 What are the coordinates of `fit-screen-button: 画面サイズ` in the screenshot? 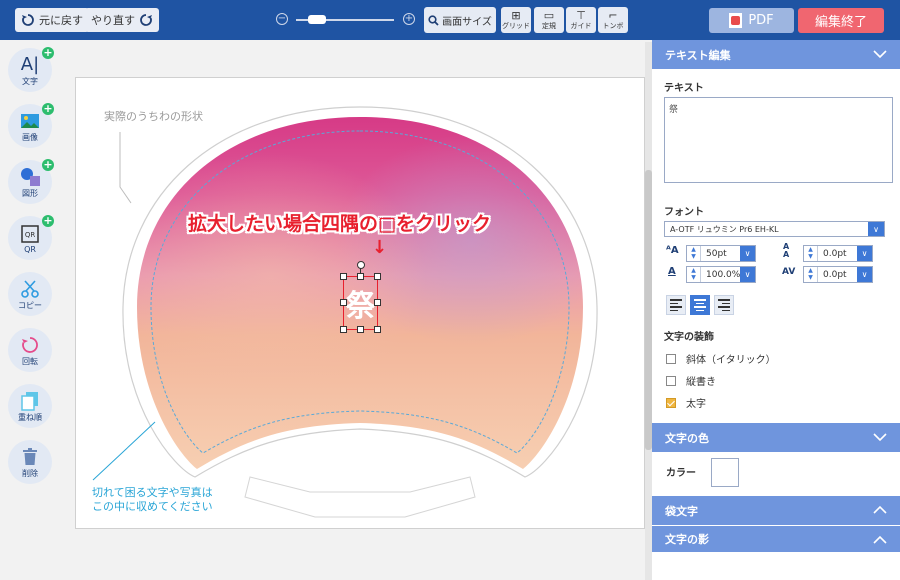 It's located at (460, 20).